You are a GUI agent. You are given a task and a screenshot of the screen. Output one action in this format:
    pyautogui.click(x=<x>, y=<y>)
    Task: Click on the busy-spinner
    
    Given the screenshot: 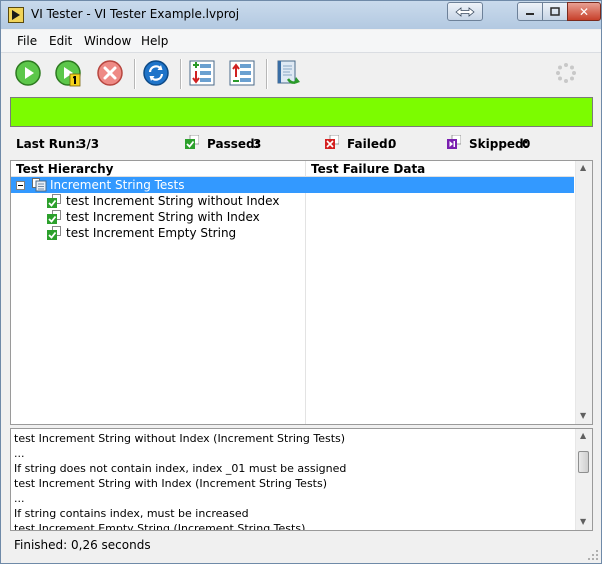 What is the action you would take?
    pyautogui.click(x=568, y=75)
    